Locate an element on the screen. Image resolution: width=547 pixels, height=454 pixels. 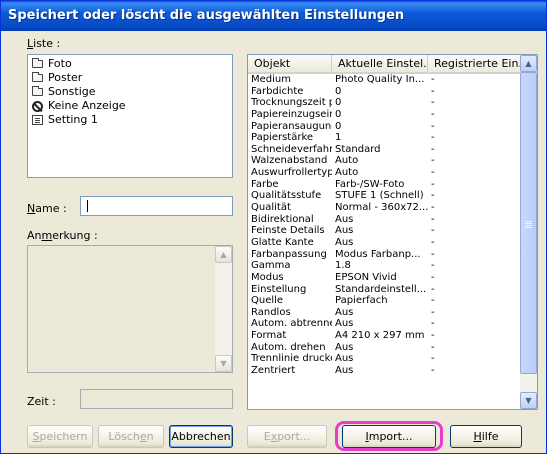
text-caret is located at coordinates (87, 206).